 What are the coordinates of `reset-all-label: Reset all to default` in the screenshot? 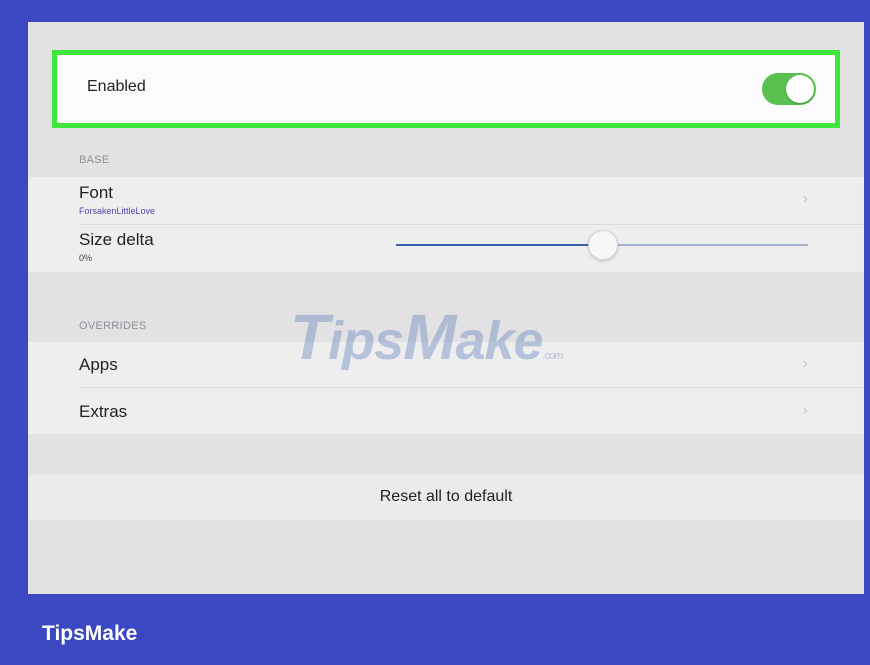 It's located at (446, 496).